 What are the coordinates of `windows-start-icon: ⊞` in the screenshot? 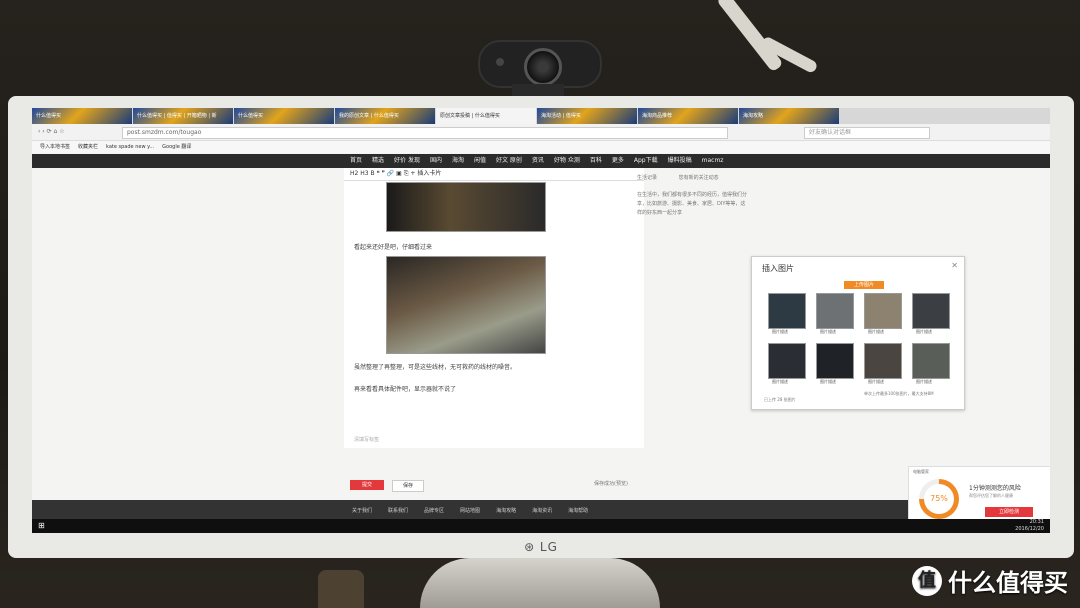 It's located at (43, 526).